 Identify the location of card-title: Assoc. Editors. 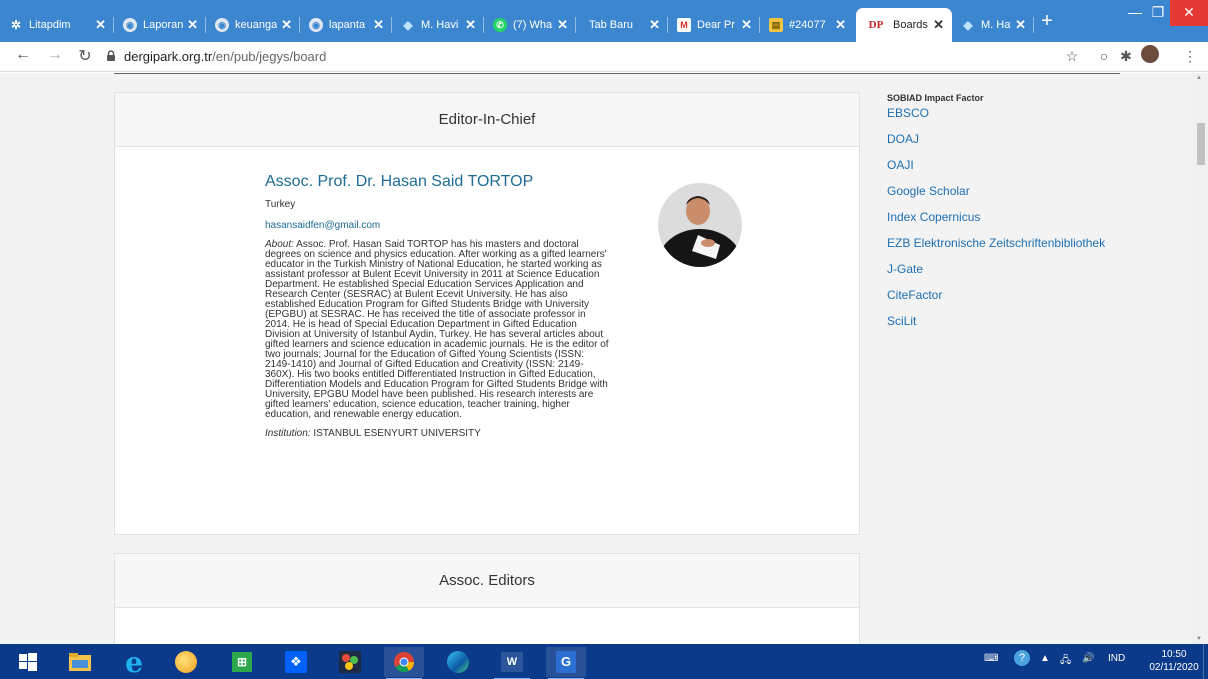
(487, 581).